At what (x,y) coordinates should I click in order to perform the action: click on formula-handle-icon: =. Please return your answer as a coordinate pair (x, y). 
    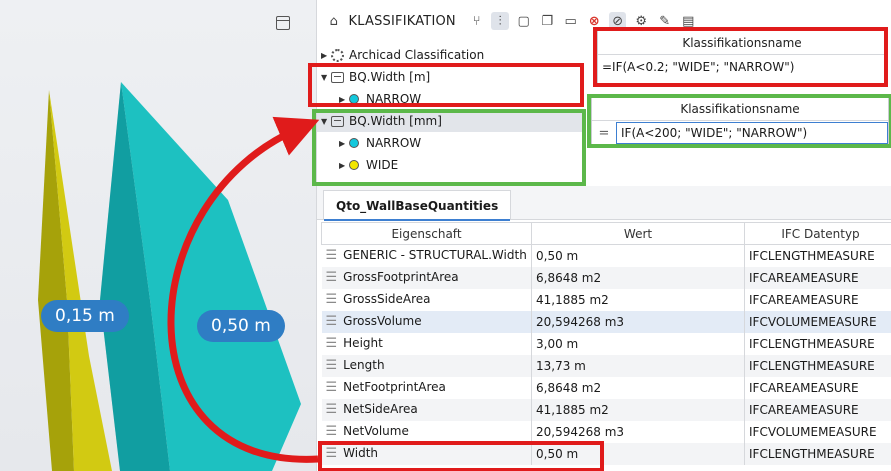
    Looking at the image, I should click on (604, 133).